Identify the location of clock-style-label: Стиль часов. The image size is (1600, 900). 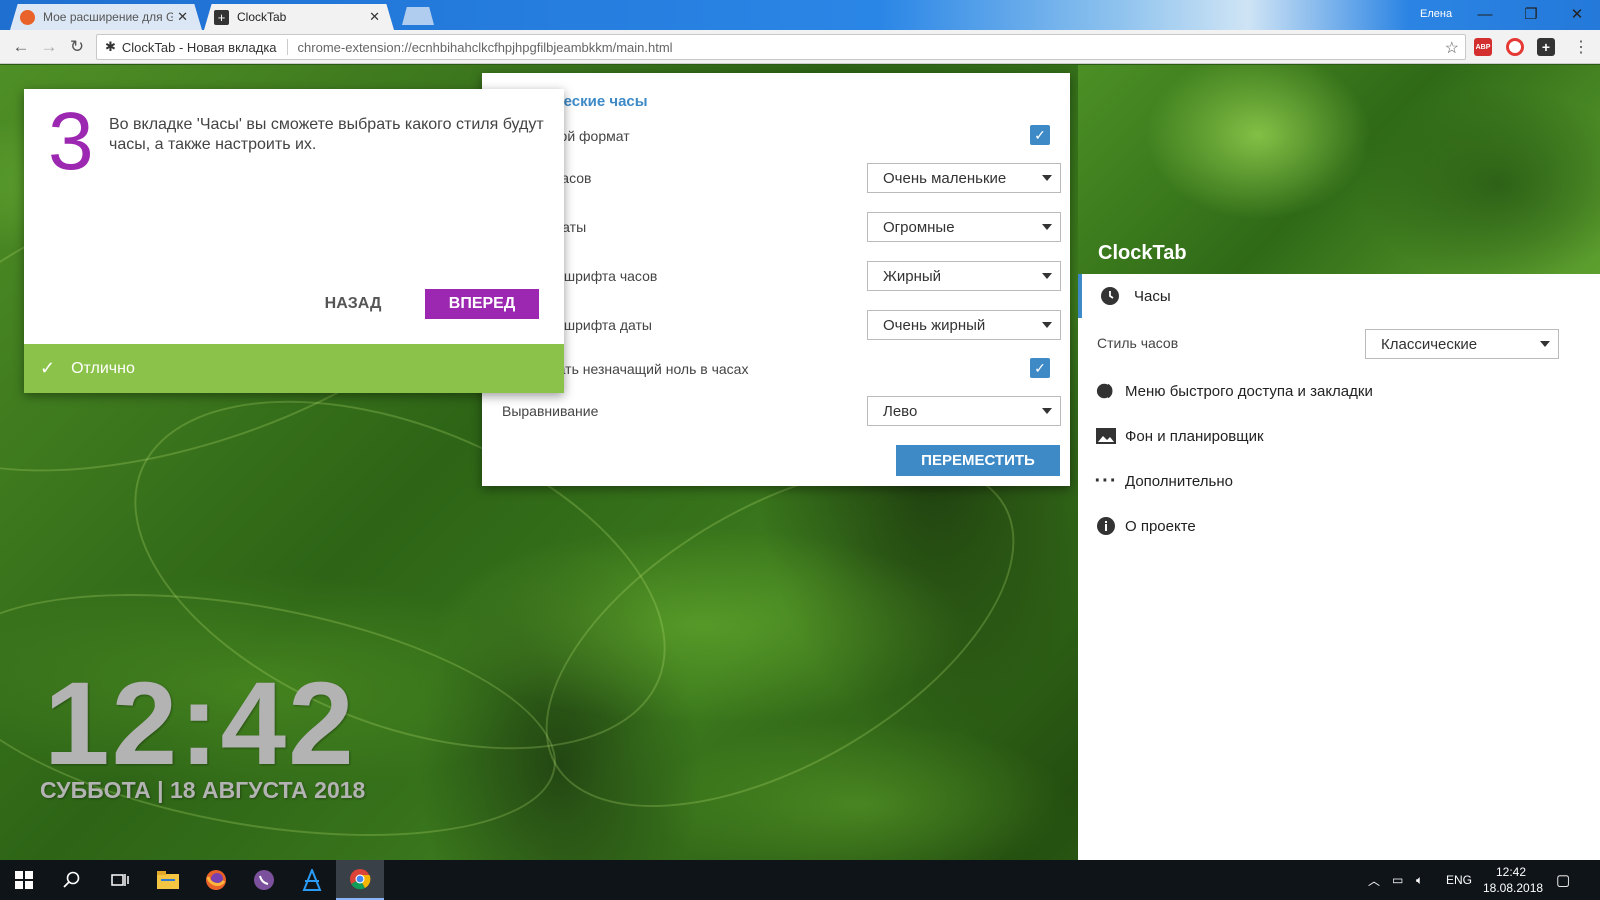
(1138, 343).